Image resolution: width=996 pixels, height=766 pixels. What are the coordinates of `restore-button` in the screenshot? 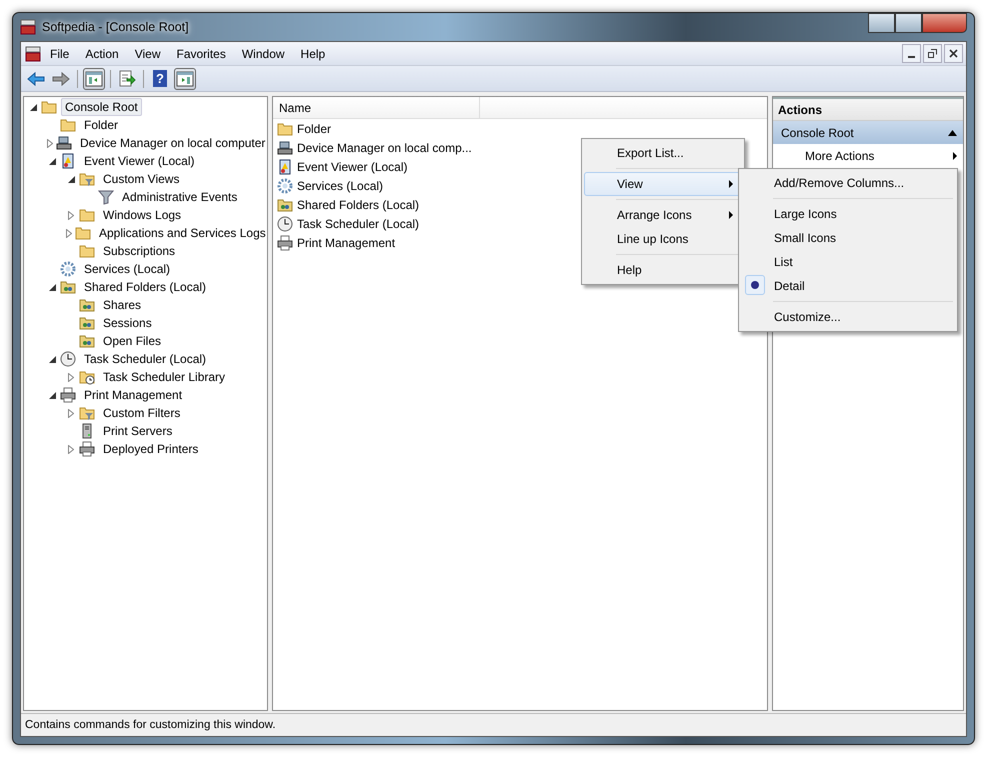 It's located at (932, 53).